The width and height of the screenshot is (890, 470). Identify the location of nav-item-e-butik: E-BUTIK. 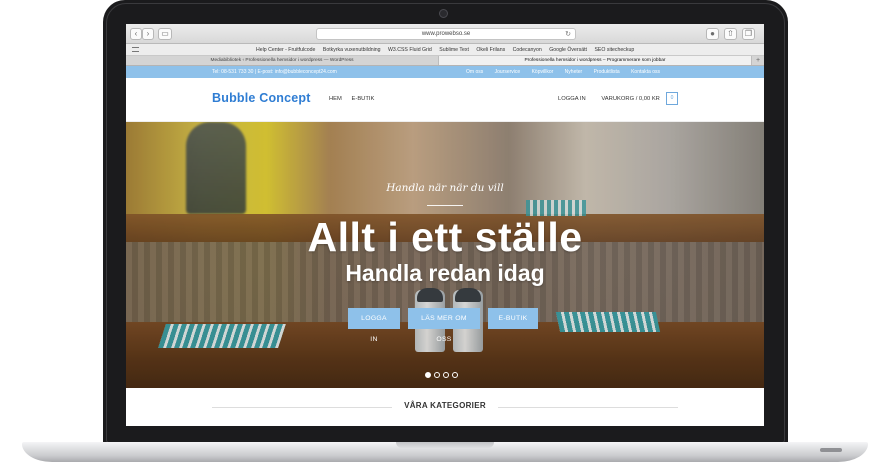
(363, 99).